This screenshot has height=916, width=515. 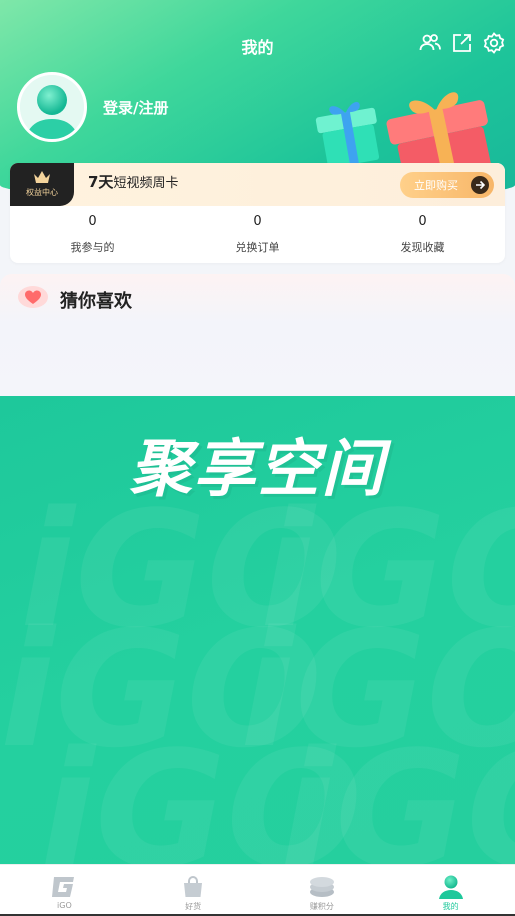 I want to click on section-title: 猜你喜欢, so click(x=96, y=301).